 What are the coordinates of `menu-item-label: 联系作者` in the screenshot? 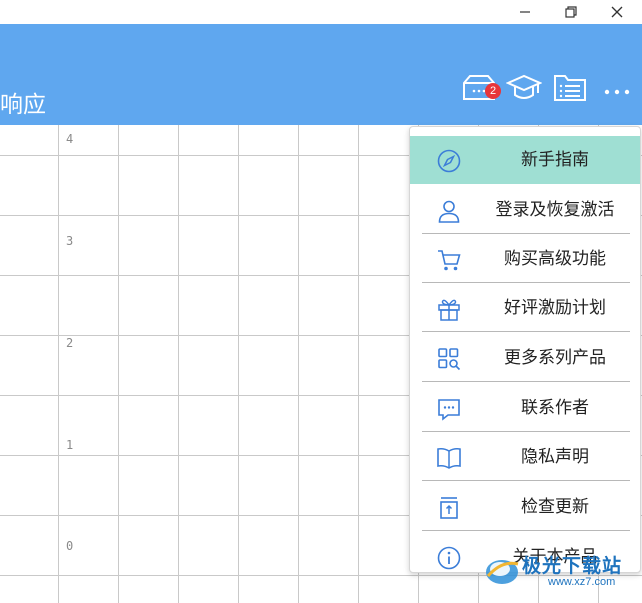 It's located at (555, 408).